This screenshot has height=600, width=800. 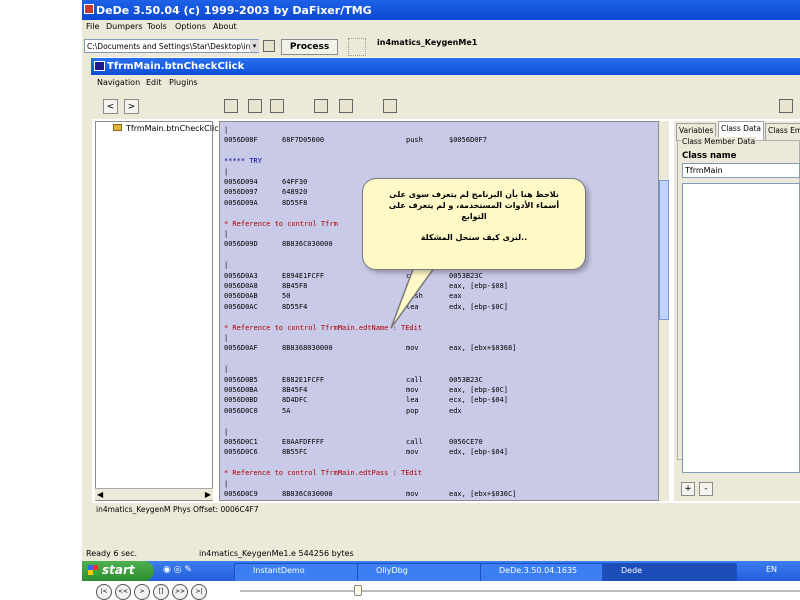 I want to click on asm-hex: 8B55FC, so click(x=295, y=452).